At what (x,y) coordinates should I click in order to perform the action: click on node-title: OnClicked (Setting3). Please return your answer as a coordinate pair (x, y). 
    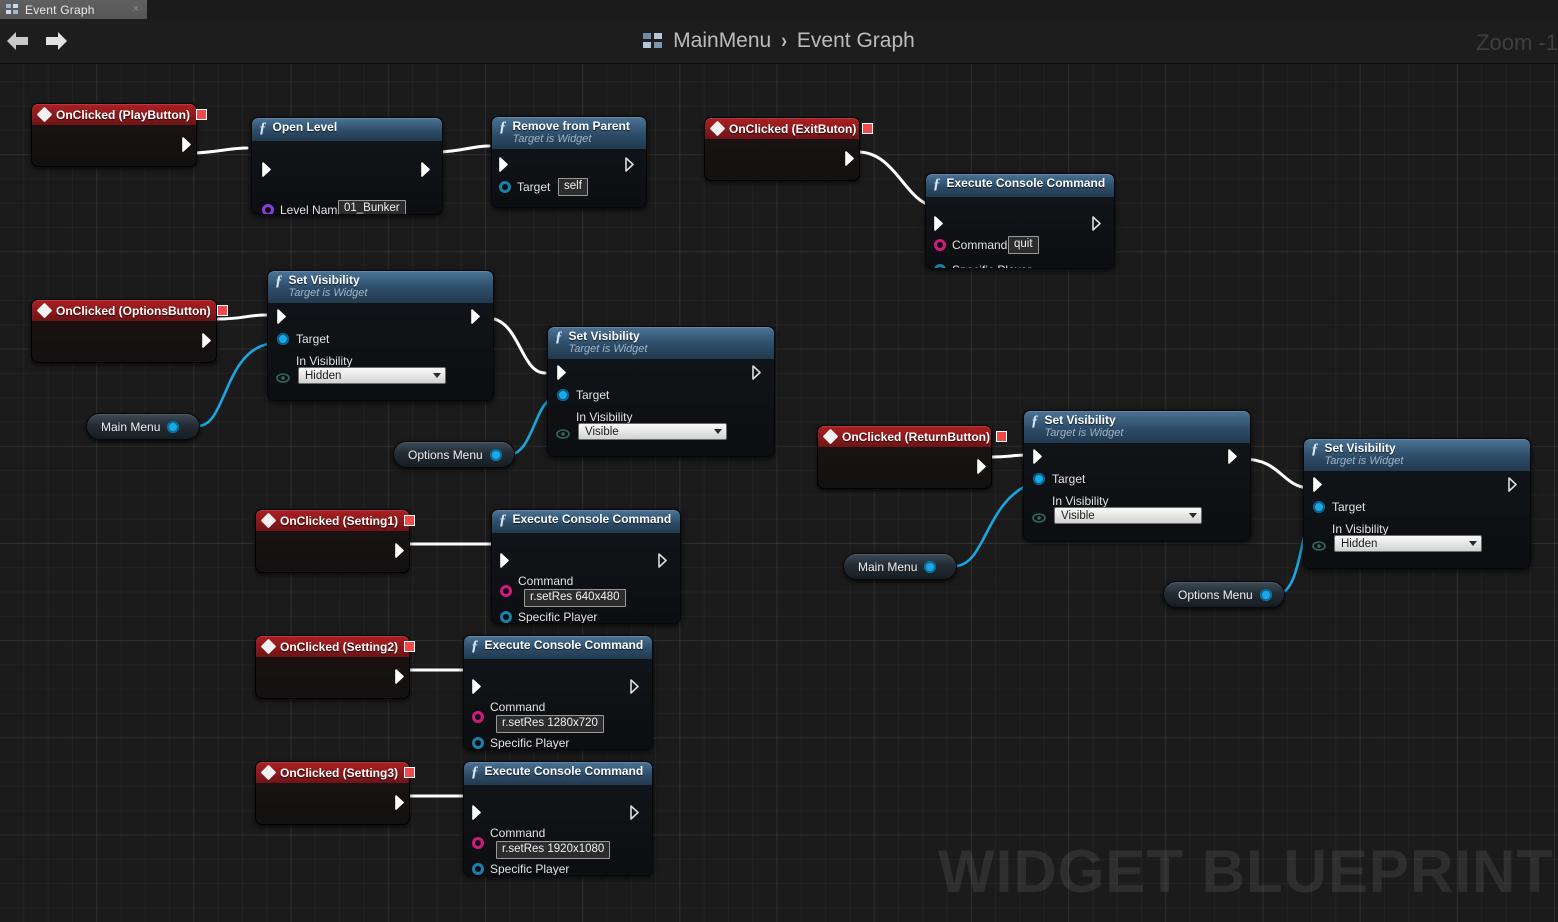
    Looking at the image, I should click on (339, 772).